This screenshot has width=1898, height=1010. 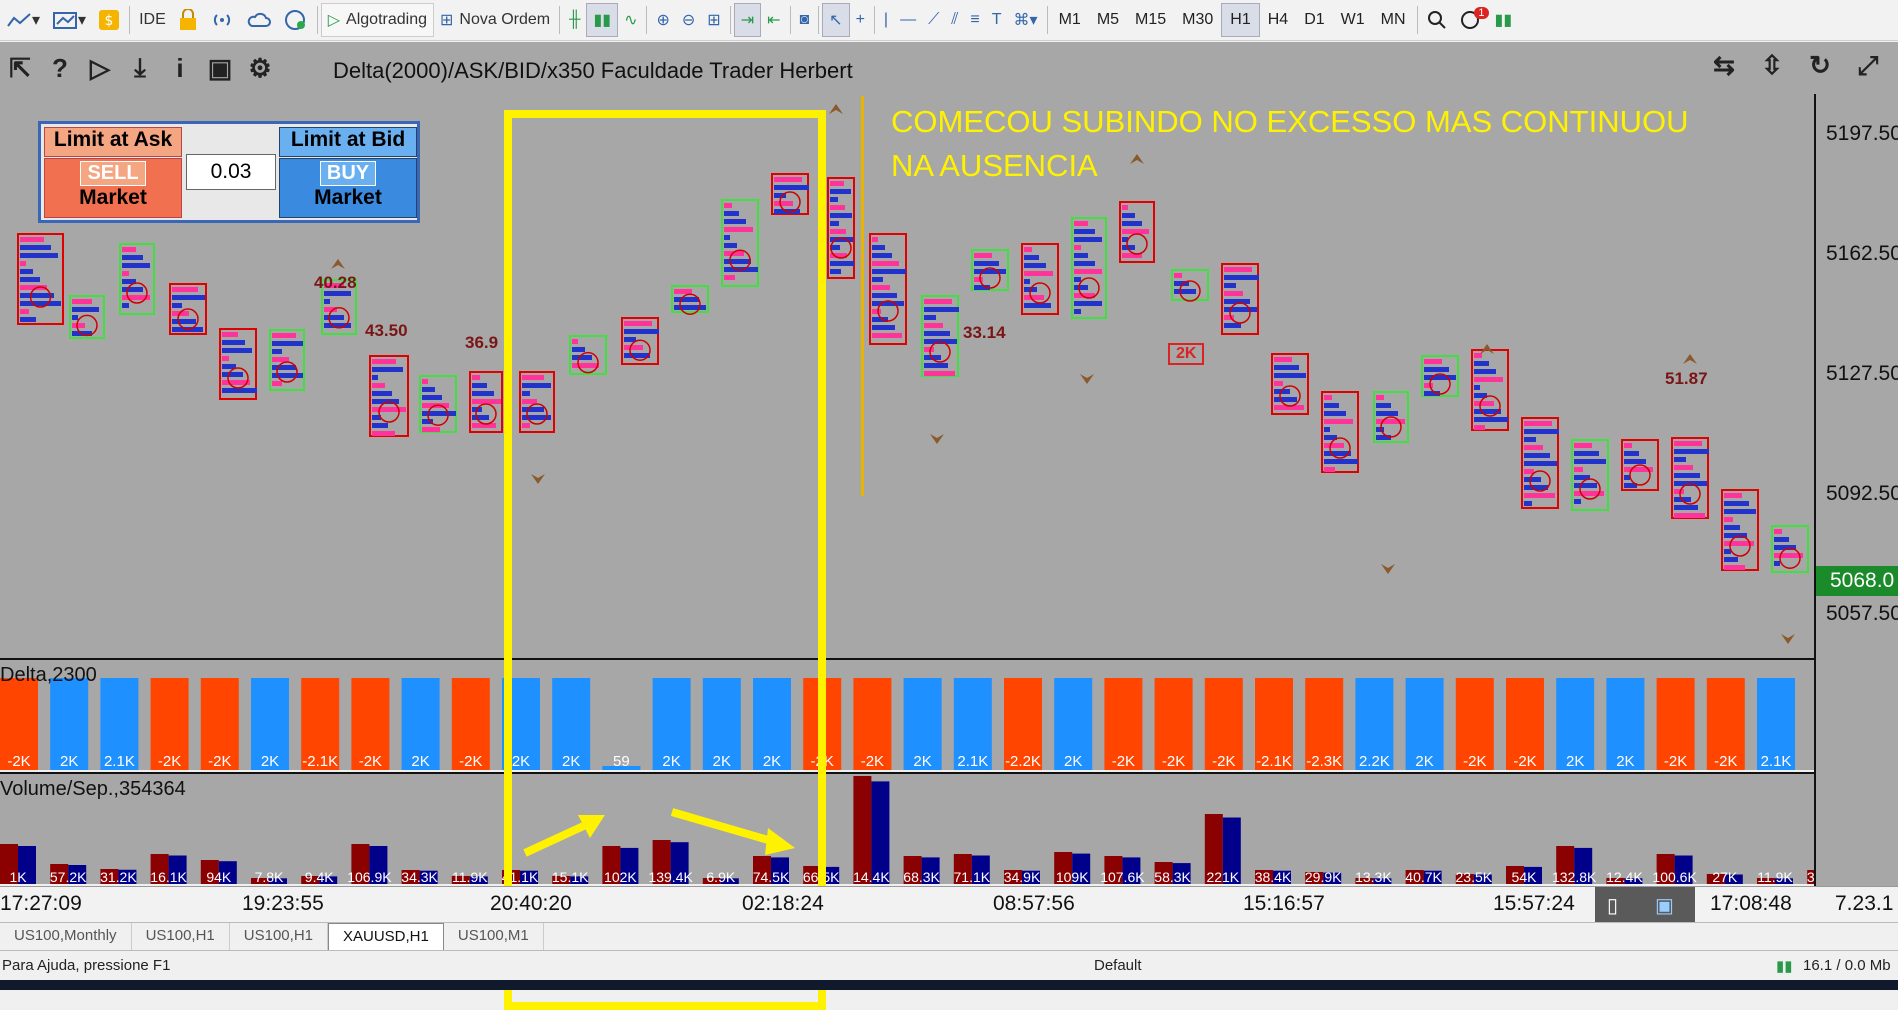 I want to click on signal-icon, so click(x=222, y=20).